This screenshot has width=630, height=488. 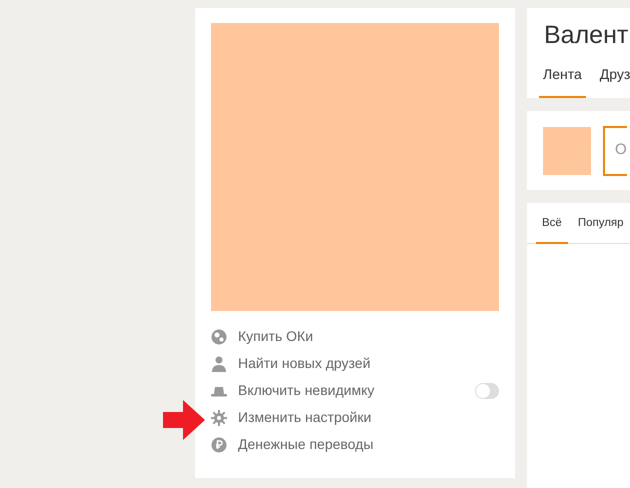 I want to click on tab: Всё, so click(x=552, y=223).